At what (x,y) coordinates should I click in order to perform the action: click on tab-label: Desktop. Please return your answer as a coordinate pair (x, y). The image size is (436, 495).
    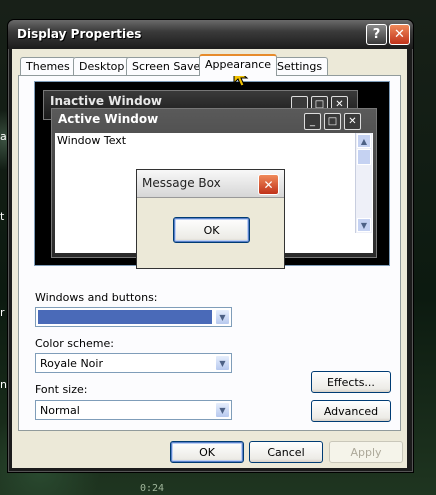
    Looking at the image, I should click on (102, 66).